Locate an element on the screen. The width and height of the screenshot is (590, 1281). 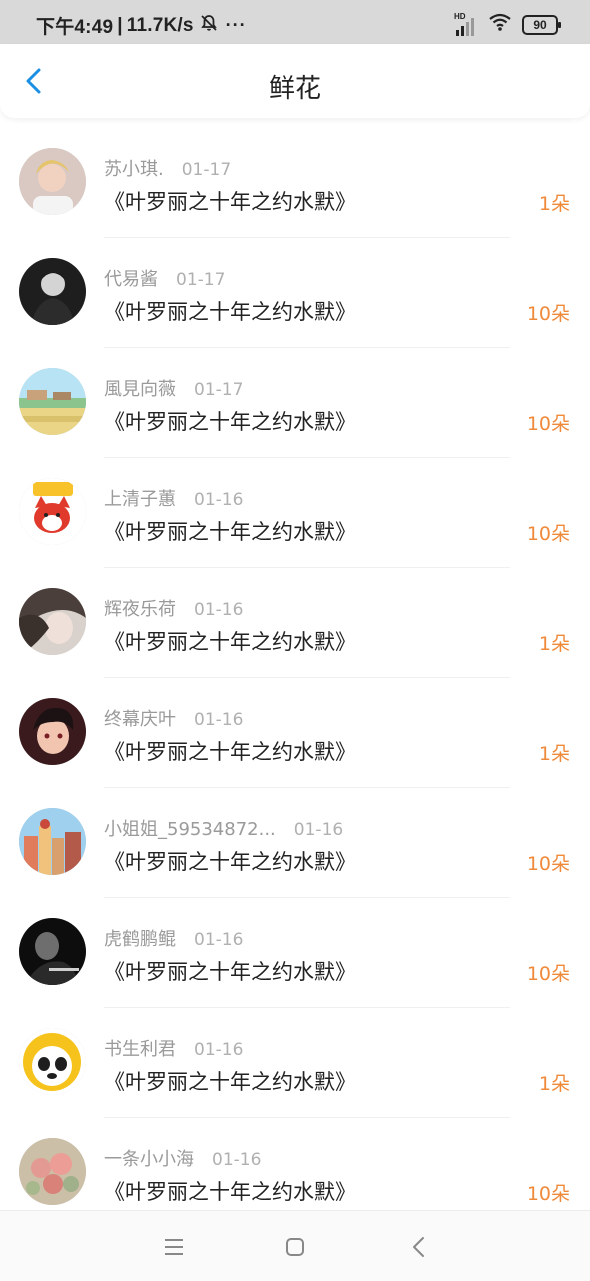
battery-icon: 90 is located at coordinates (541, 24).